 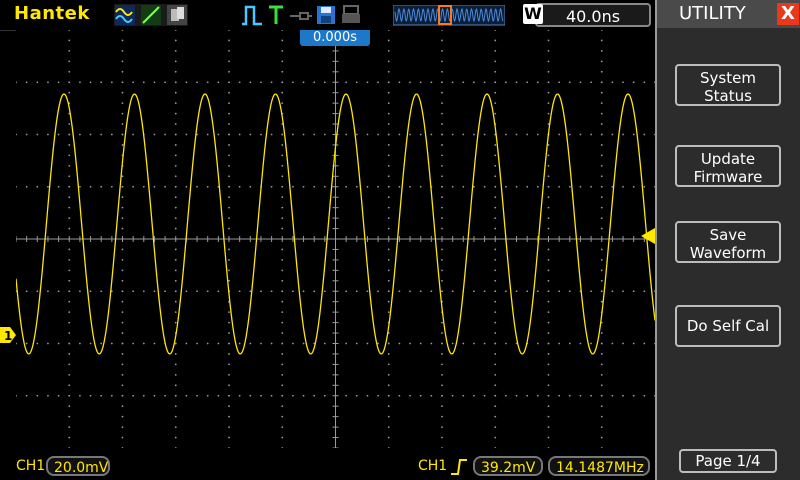 What do you see at coordinates (648, 236) in the screenshot?
I see `trigger-level-marker` at bounding box center [648, 236].